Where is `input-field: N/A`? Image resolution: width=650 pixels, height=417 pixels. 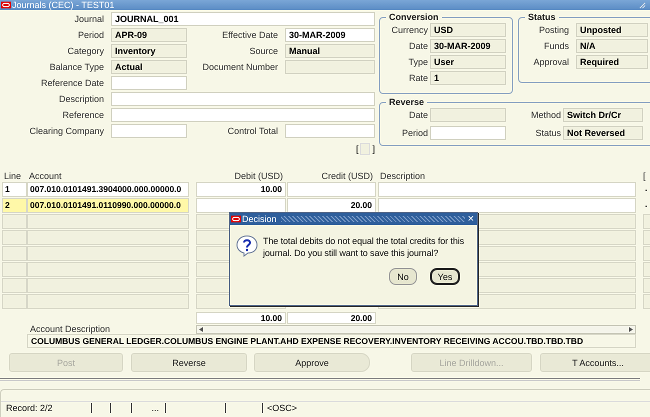 input-field: N/A is located at coordinates (612, 46).